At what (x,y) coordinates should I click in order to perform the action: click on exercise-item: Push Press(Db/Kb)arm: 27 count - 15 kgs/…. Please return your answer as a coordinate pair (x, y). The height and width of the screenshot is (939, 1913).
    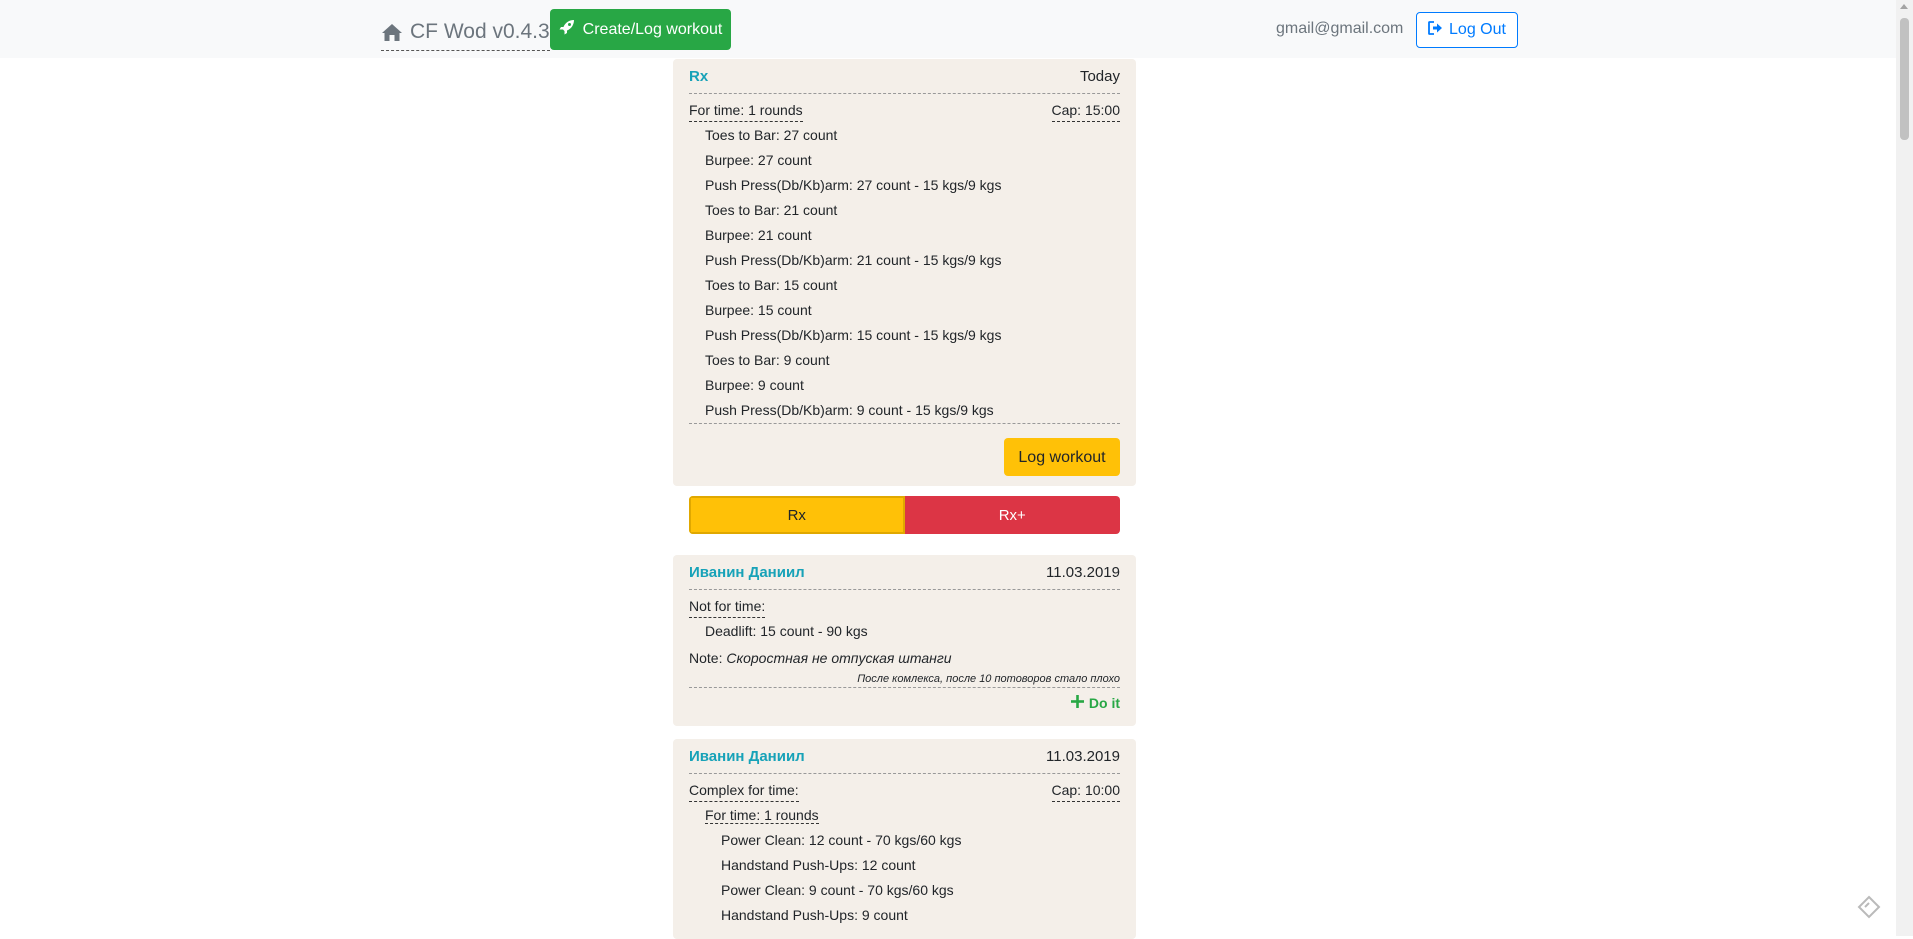
    Looking at the image, I should click on (853, 185).